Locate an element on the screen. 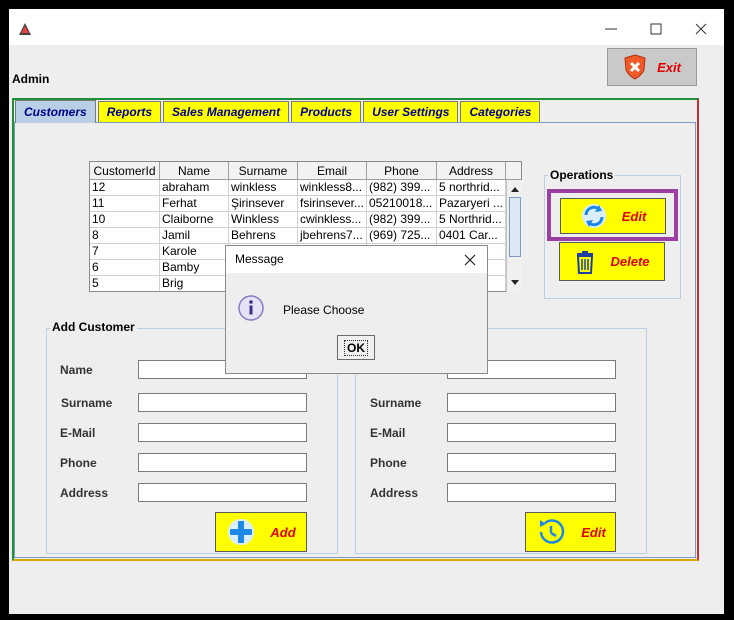 This screenshot has height=620, width=734. tab-products: Products is located at coordinates (326, 111).